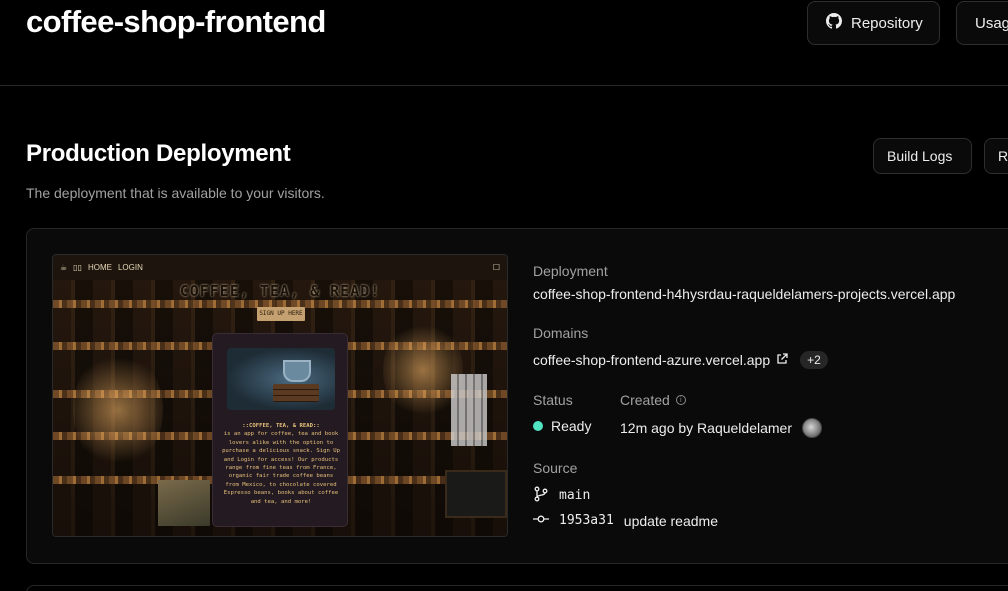  Describe the element at coordinates (814, 360) in the screenshot. I see `domains-more-badge: +2` at that location.